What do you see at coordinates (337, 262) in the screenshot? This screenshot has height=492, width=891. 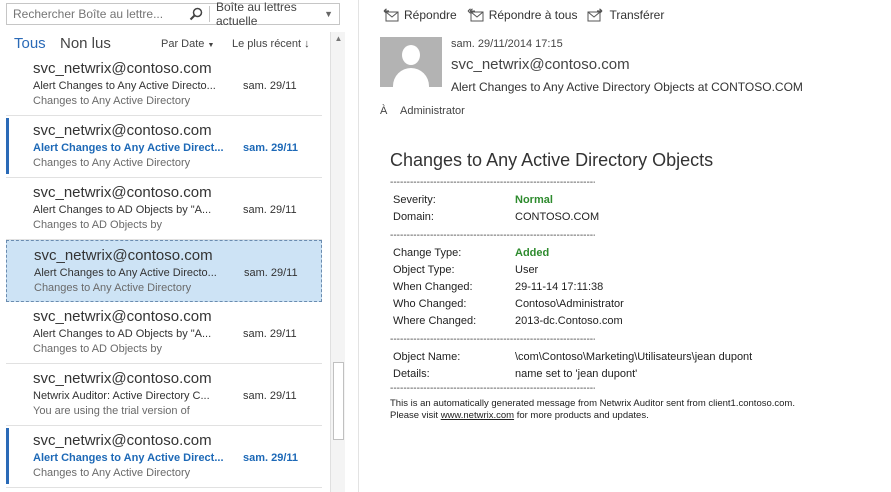 I see `message-list-scrollbar: ▲` at bounding box center [337, 262].